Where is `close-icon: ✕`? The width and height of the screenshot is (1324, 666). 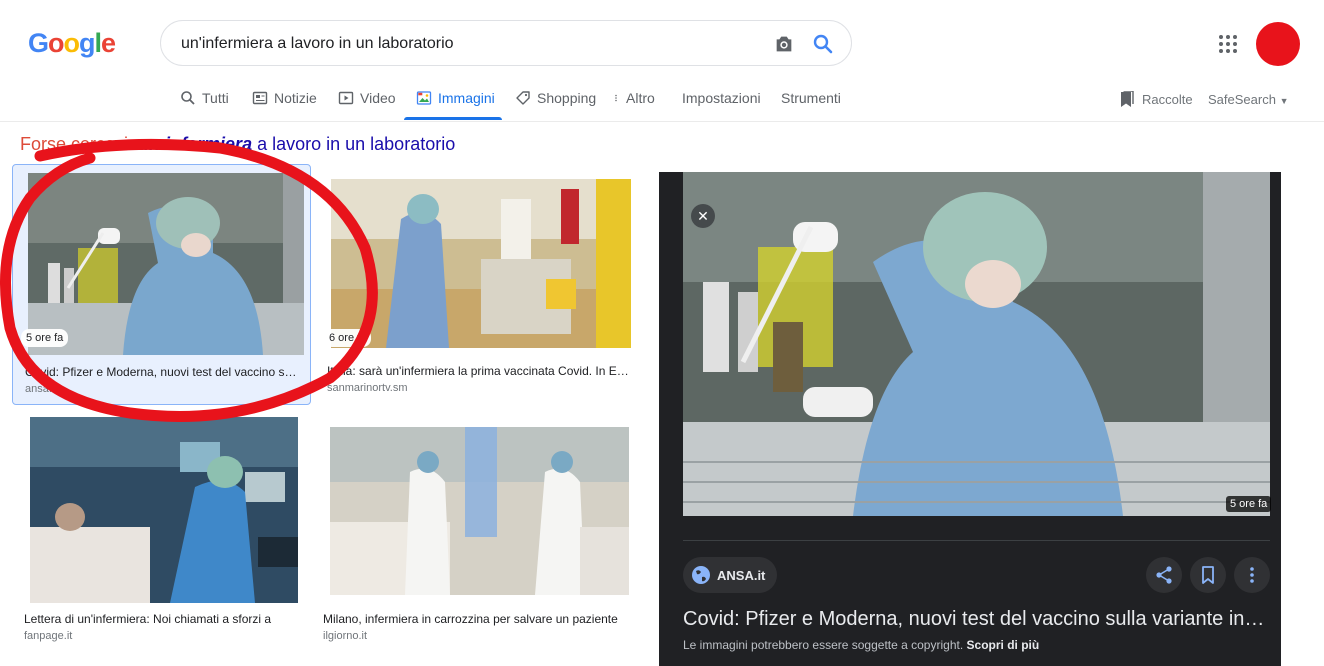 close-icon: ✕ is located at coordinates (703, 216).